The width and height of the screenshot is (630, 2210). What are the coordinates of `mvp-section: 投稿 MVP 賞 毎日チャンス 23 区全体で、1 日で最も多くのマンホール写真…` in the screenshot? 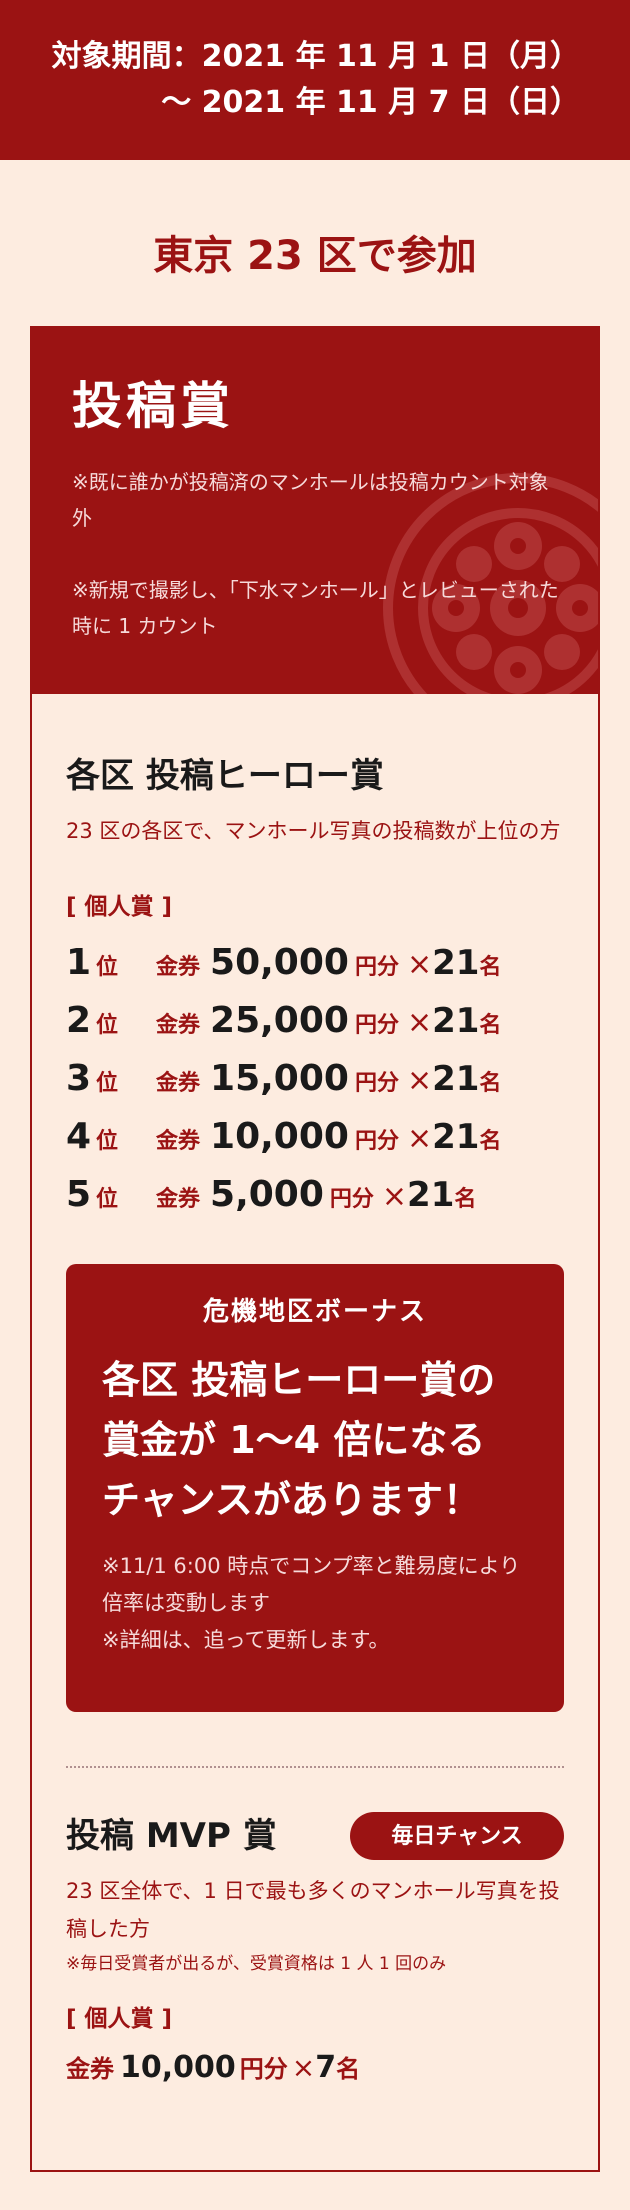 It's located at (315, 1952).